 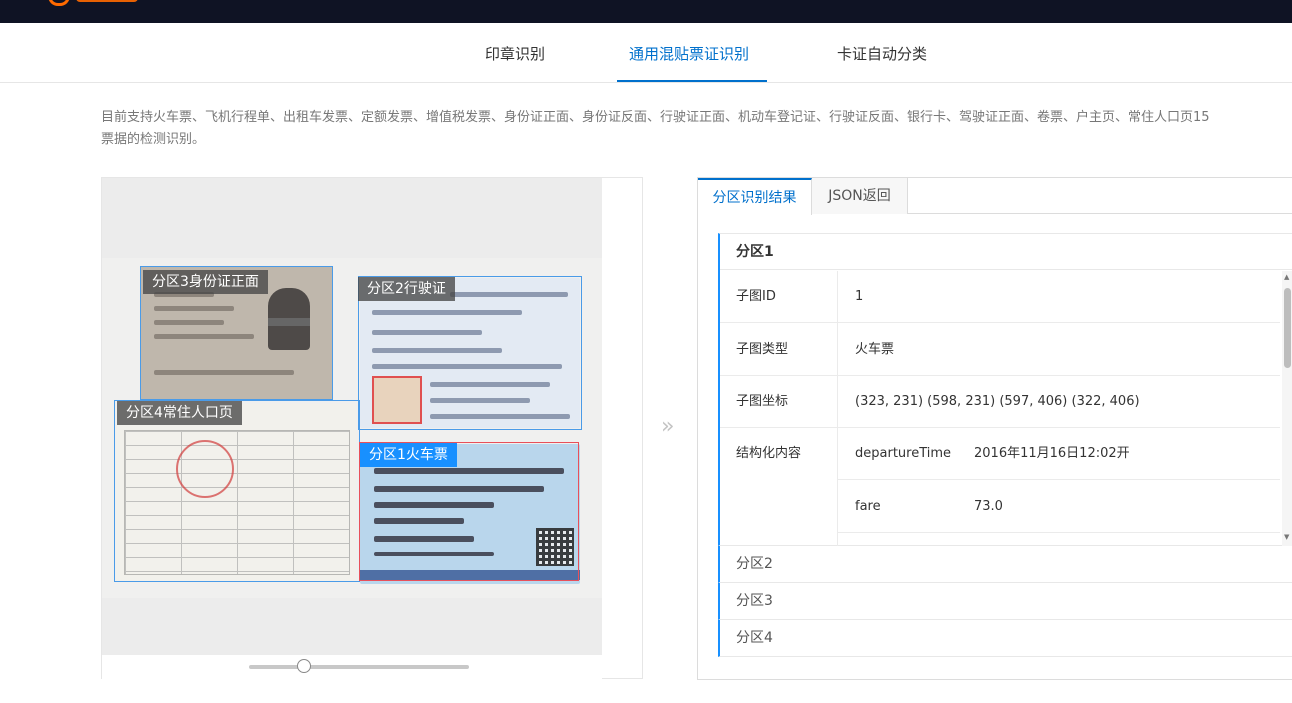 I want to click on field-value: 73.0, so click(x=988, y=506).